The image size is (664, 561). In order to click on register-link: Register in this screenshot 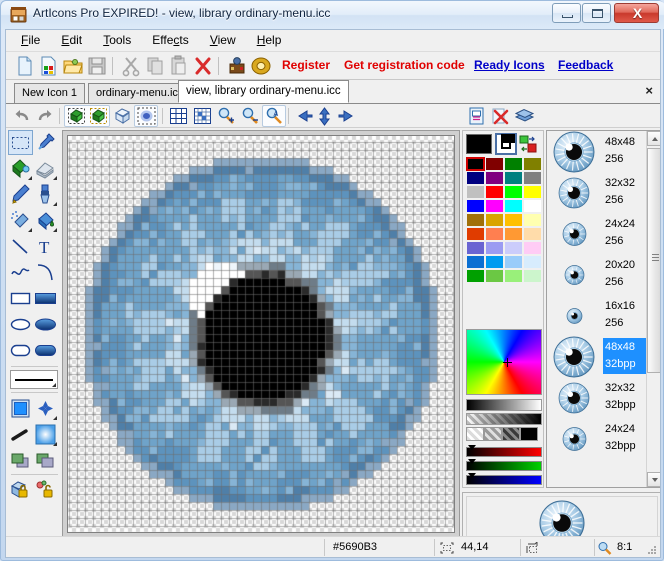, I will do `click(306, 65)`.